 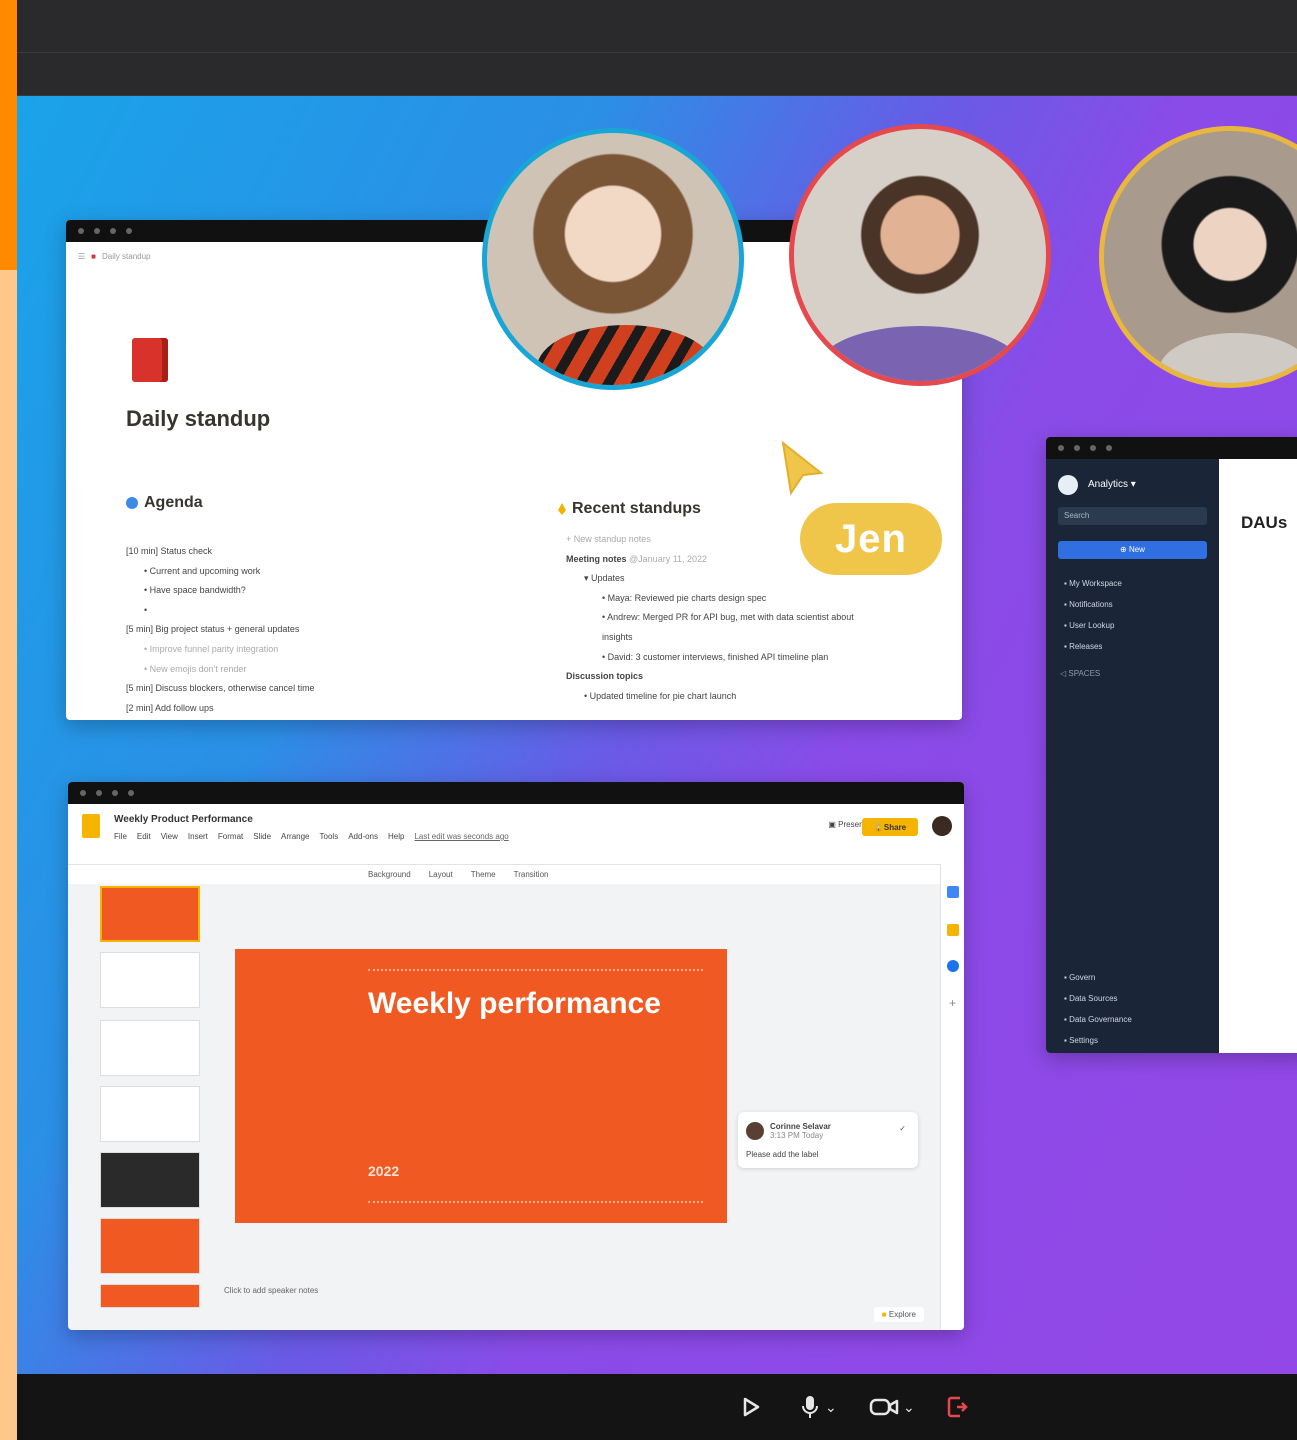 I want to click on slides-menu-item: Help, so click(x=396, y=836).